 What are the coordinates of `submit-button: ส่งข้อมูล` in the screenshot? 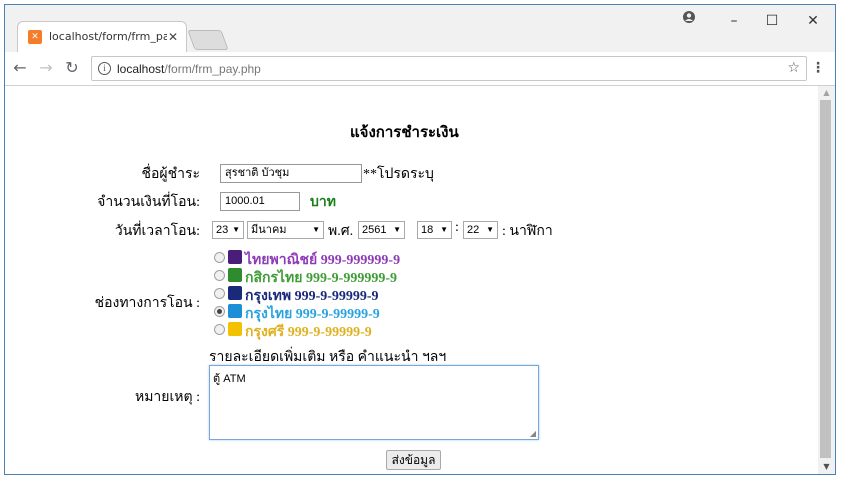 It's located at (413, 460).